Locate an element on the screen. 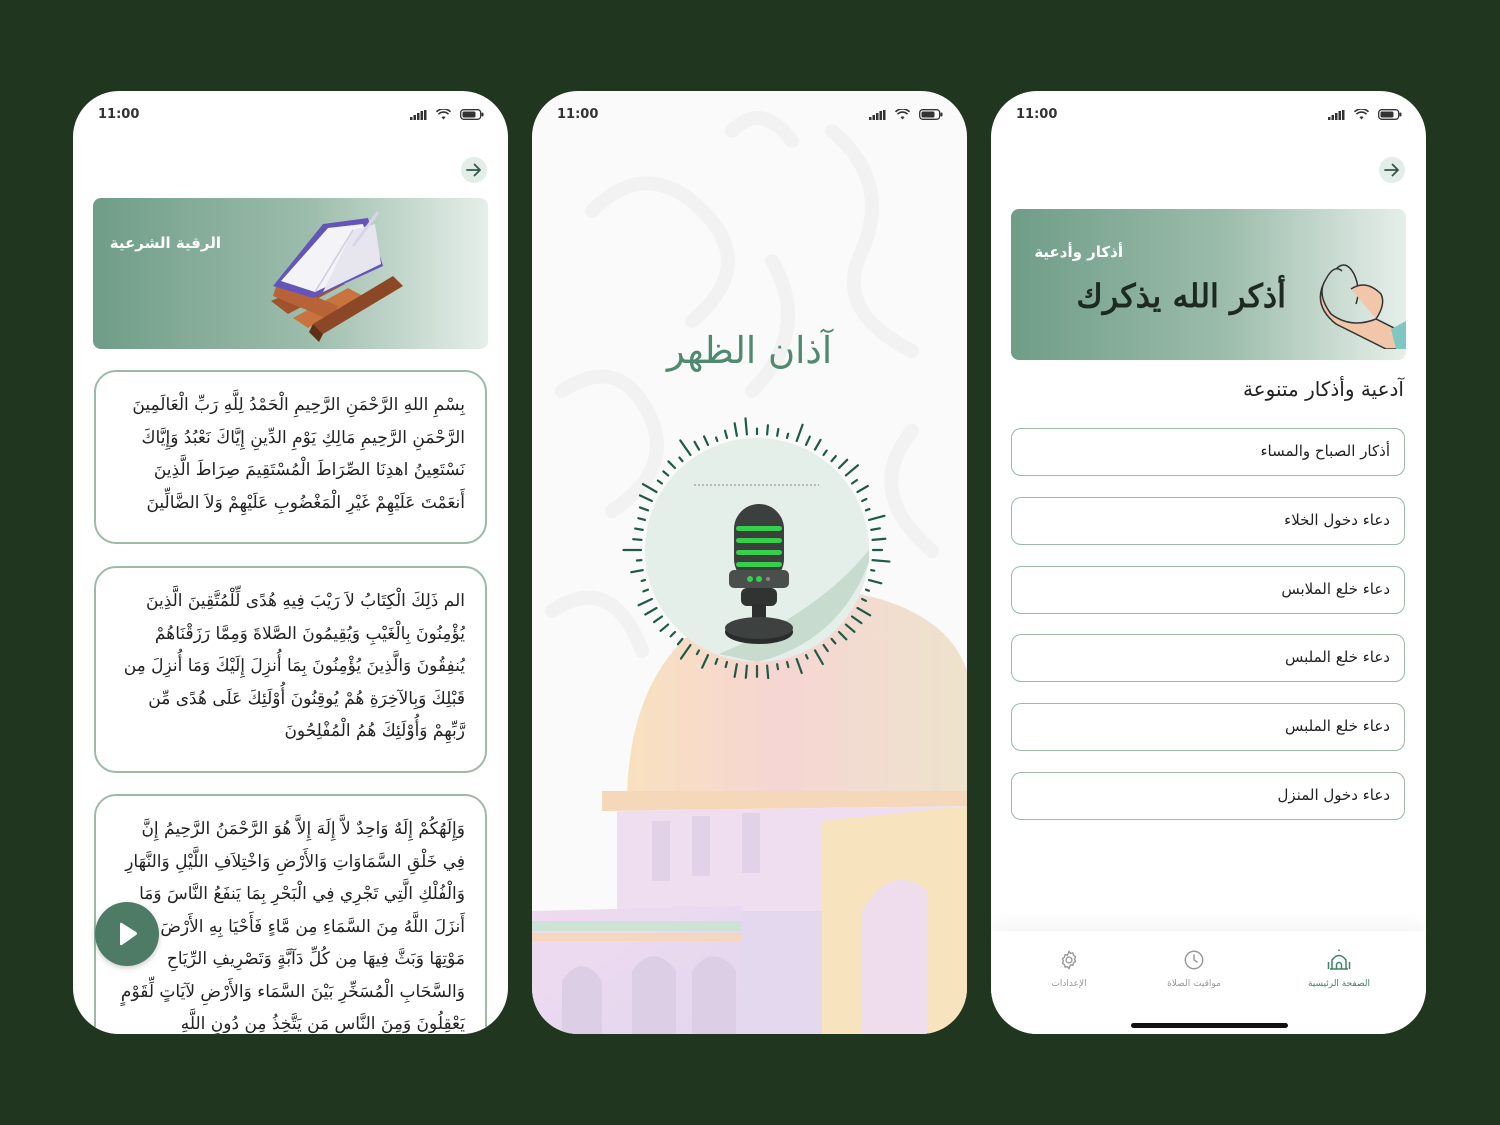 The width and height of the screenshot is (1500, 1125). tab-bar: الإعدادات مواقيت الصلاة الصفحة الرئيسية is located at coordinates (1208, 982).